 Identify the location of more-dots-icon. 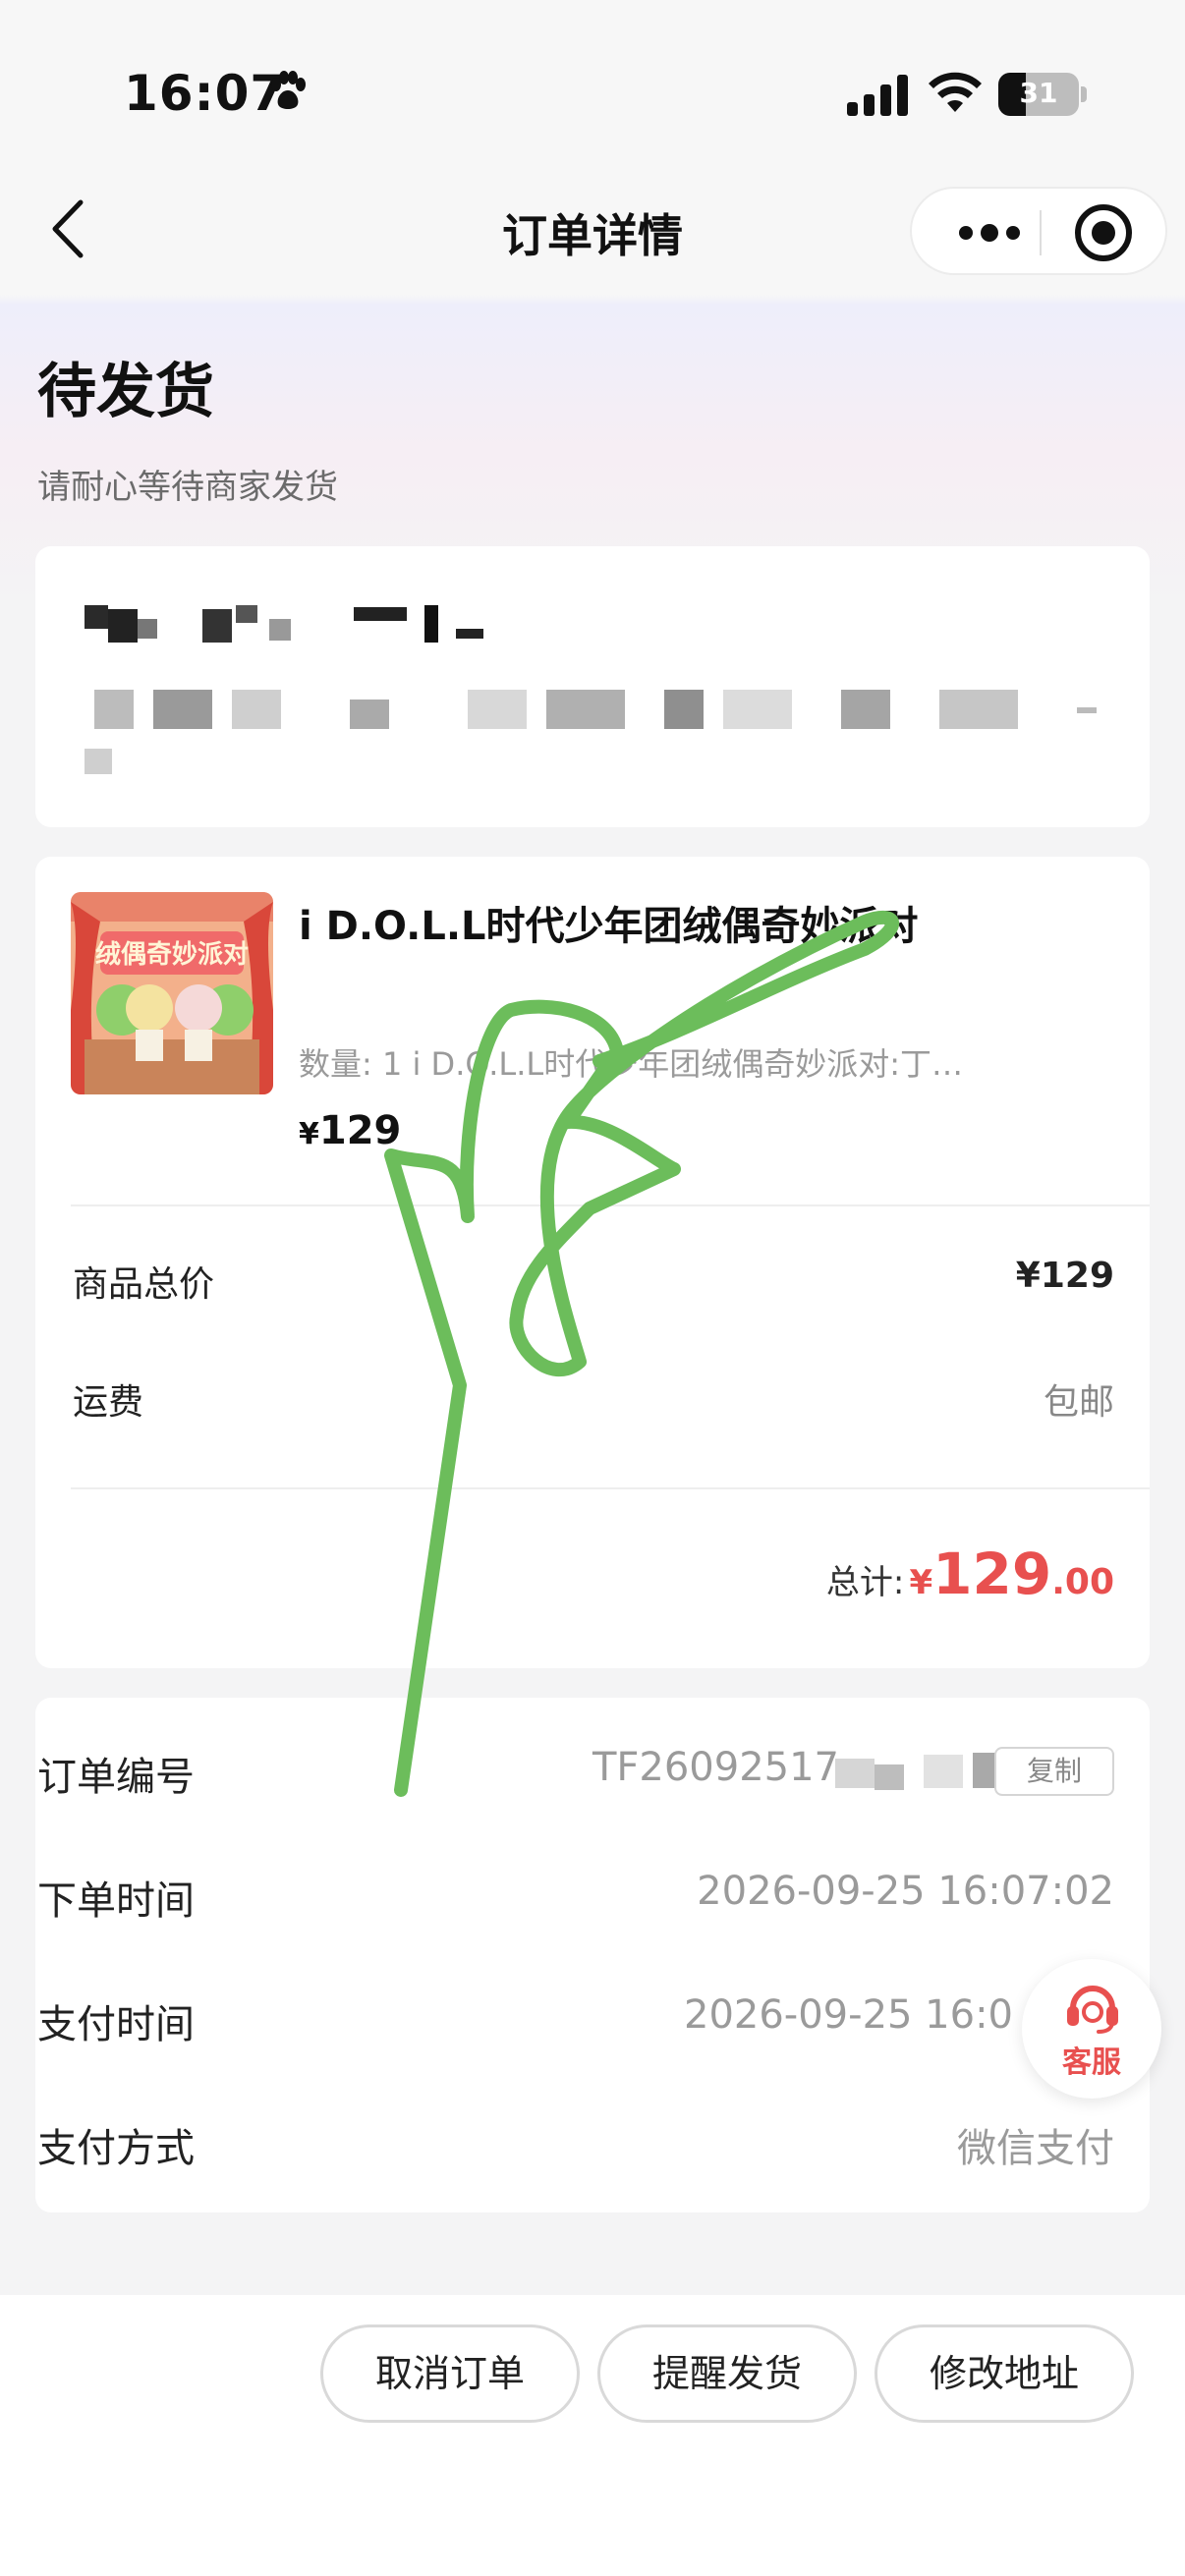
(990, 232).